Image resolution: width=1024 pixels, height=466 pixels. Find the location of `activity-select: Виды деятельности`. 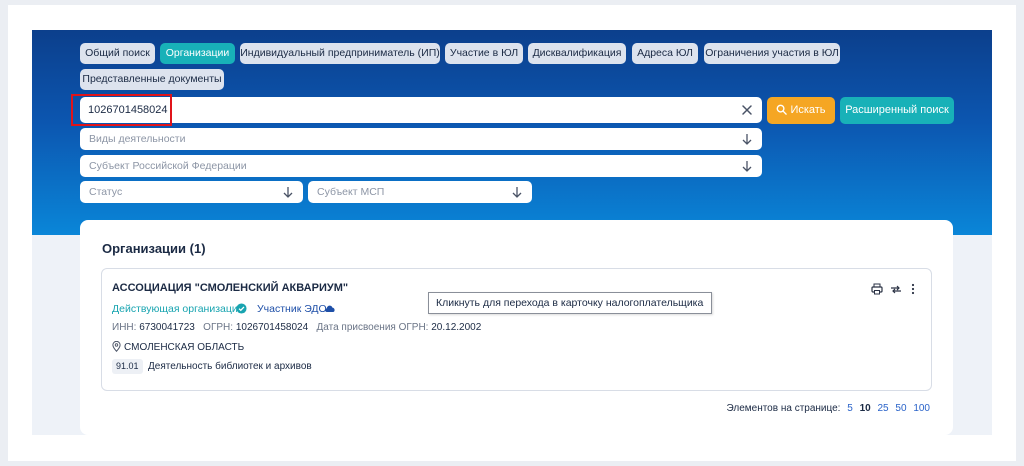

activity-select: Виды деятельности is located at coordinates (421, 139).